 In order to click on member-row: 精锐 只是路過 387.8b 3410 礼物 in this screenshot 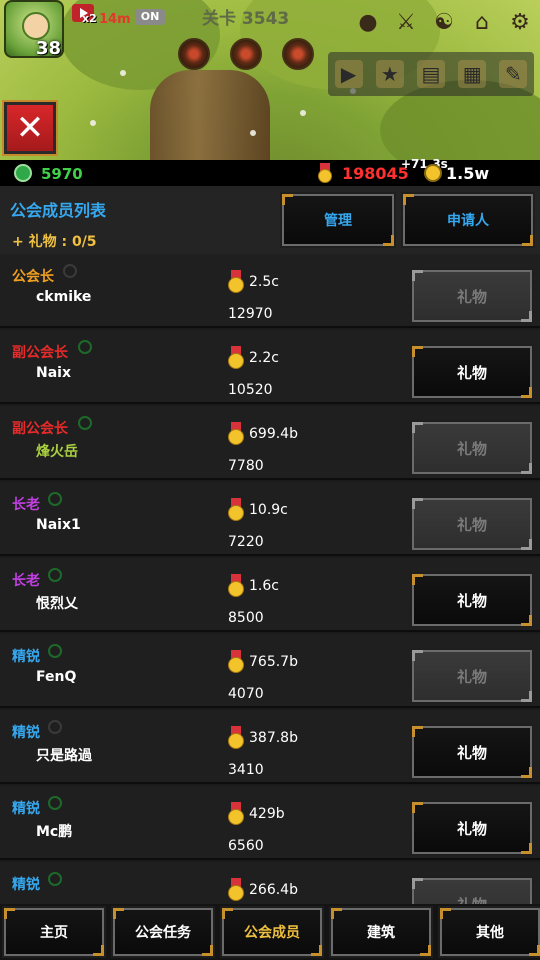, I will do `click(270, 747)`.